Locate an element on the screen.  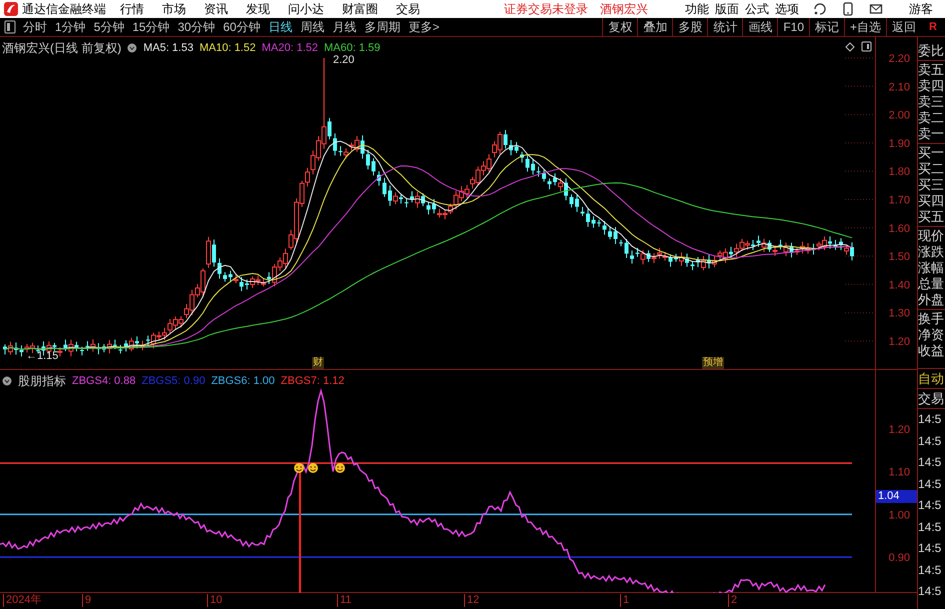
notice-link: 证券交易未登录 is located at coordinates (546, 9).